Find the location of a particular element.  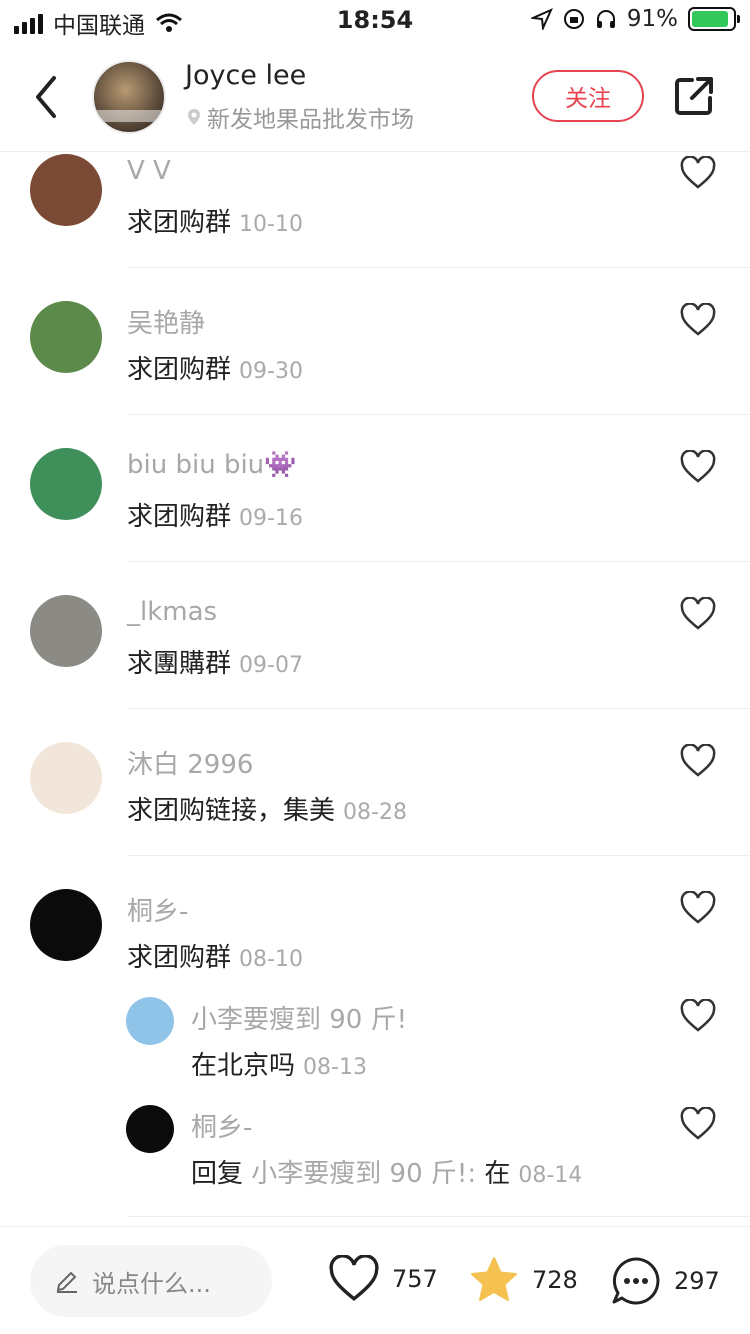

like-button: 757 is located at coordinates (383, 1279).